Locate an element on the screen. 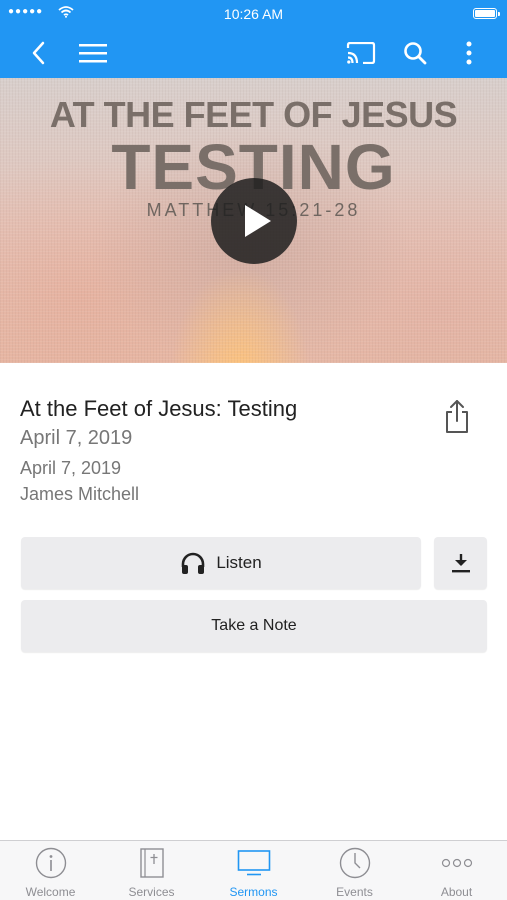 The image size is (507, 900). sermon-title: At the Feet of Jesus: Testing is located at coordinates (159, 408).